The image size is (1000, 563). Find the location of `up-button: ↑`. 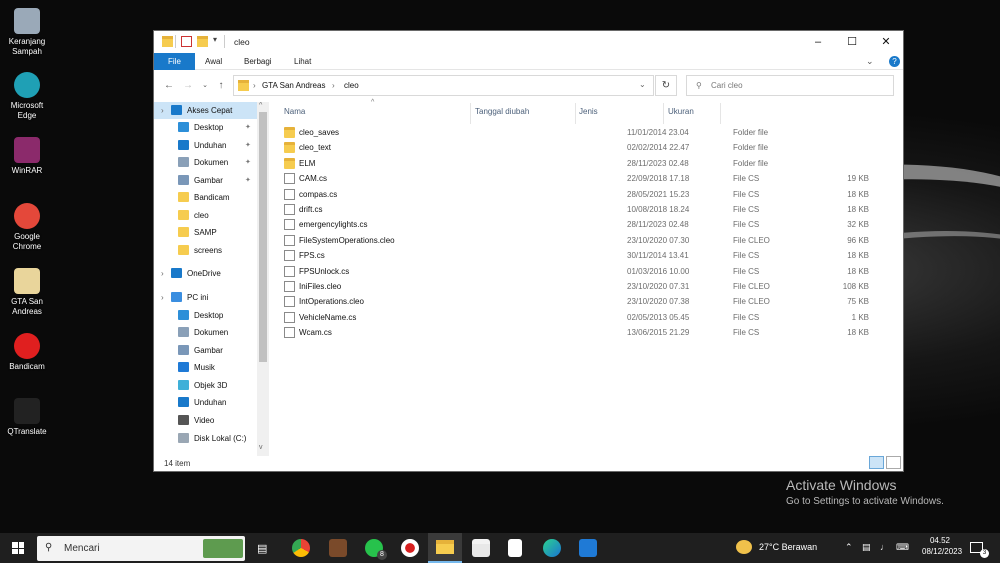

up-button: ↑ is located at coordinates (221, 86).